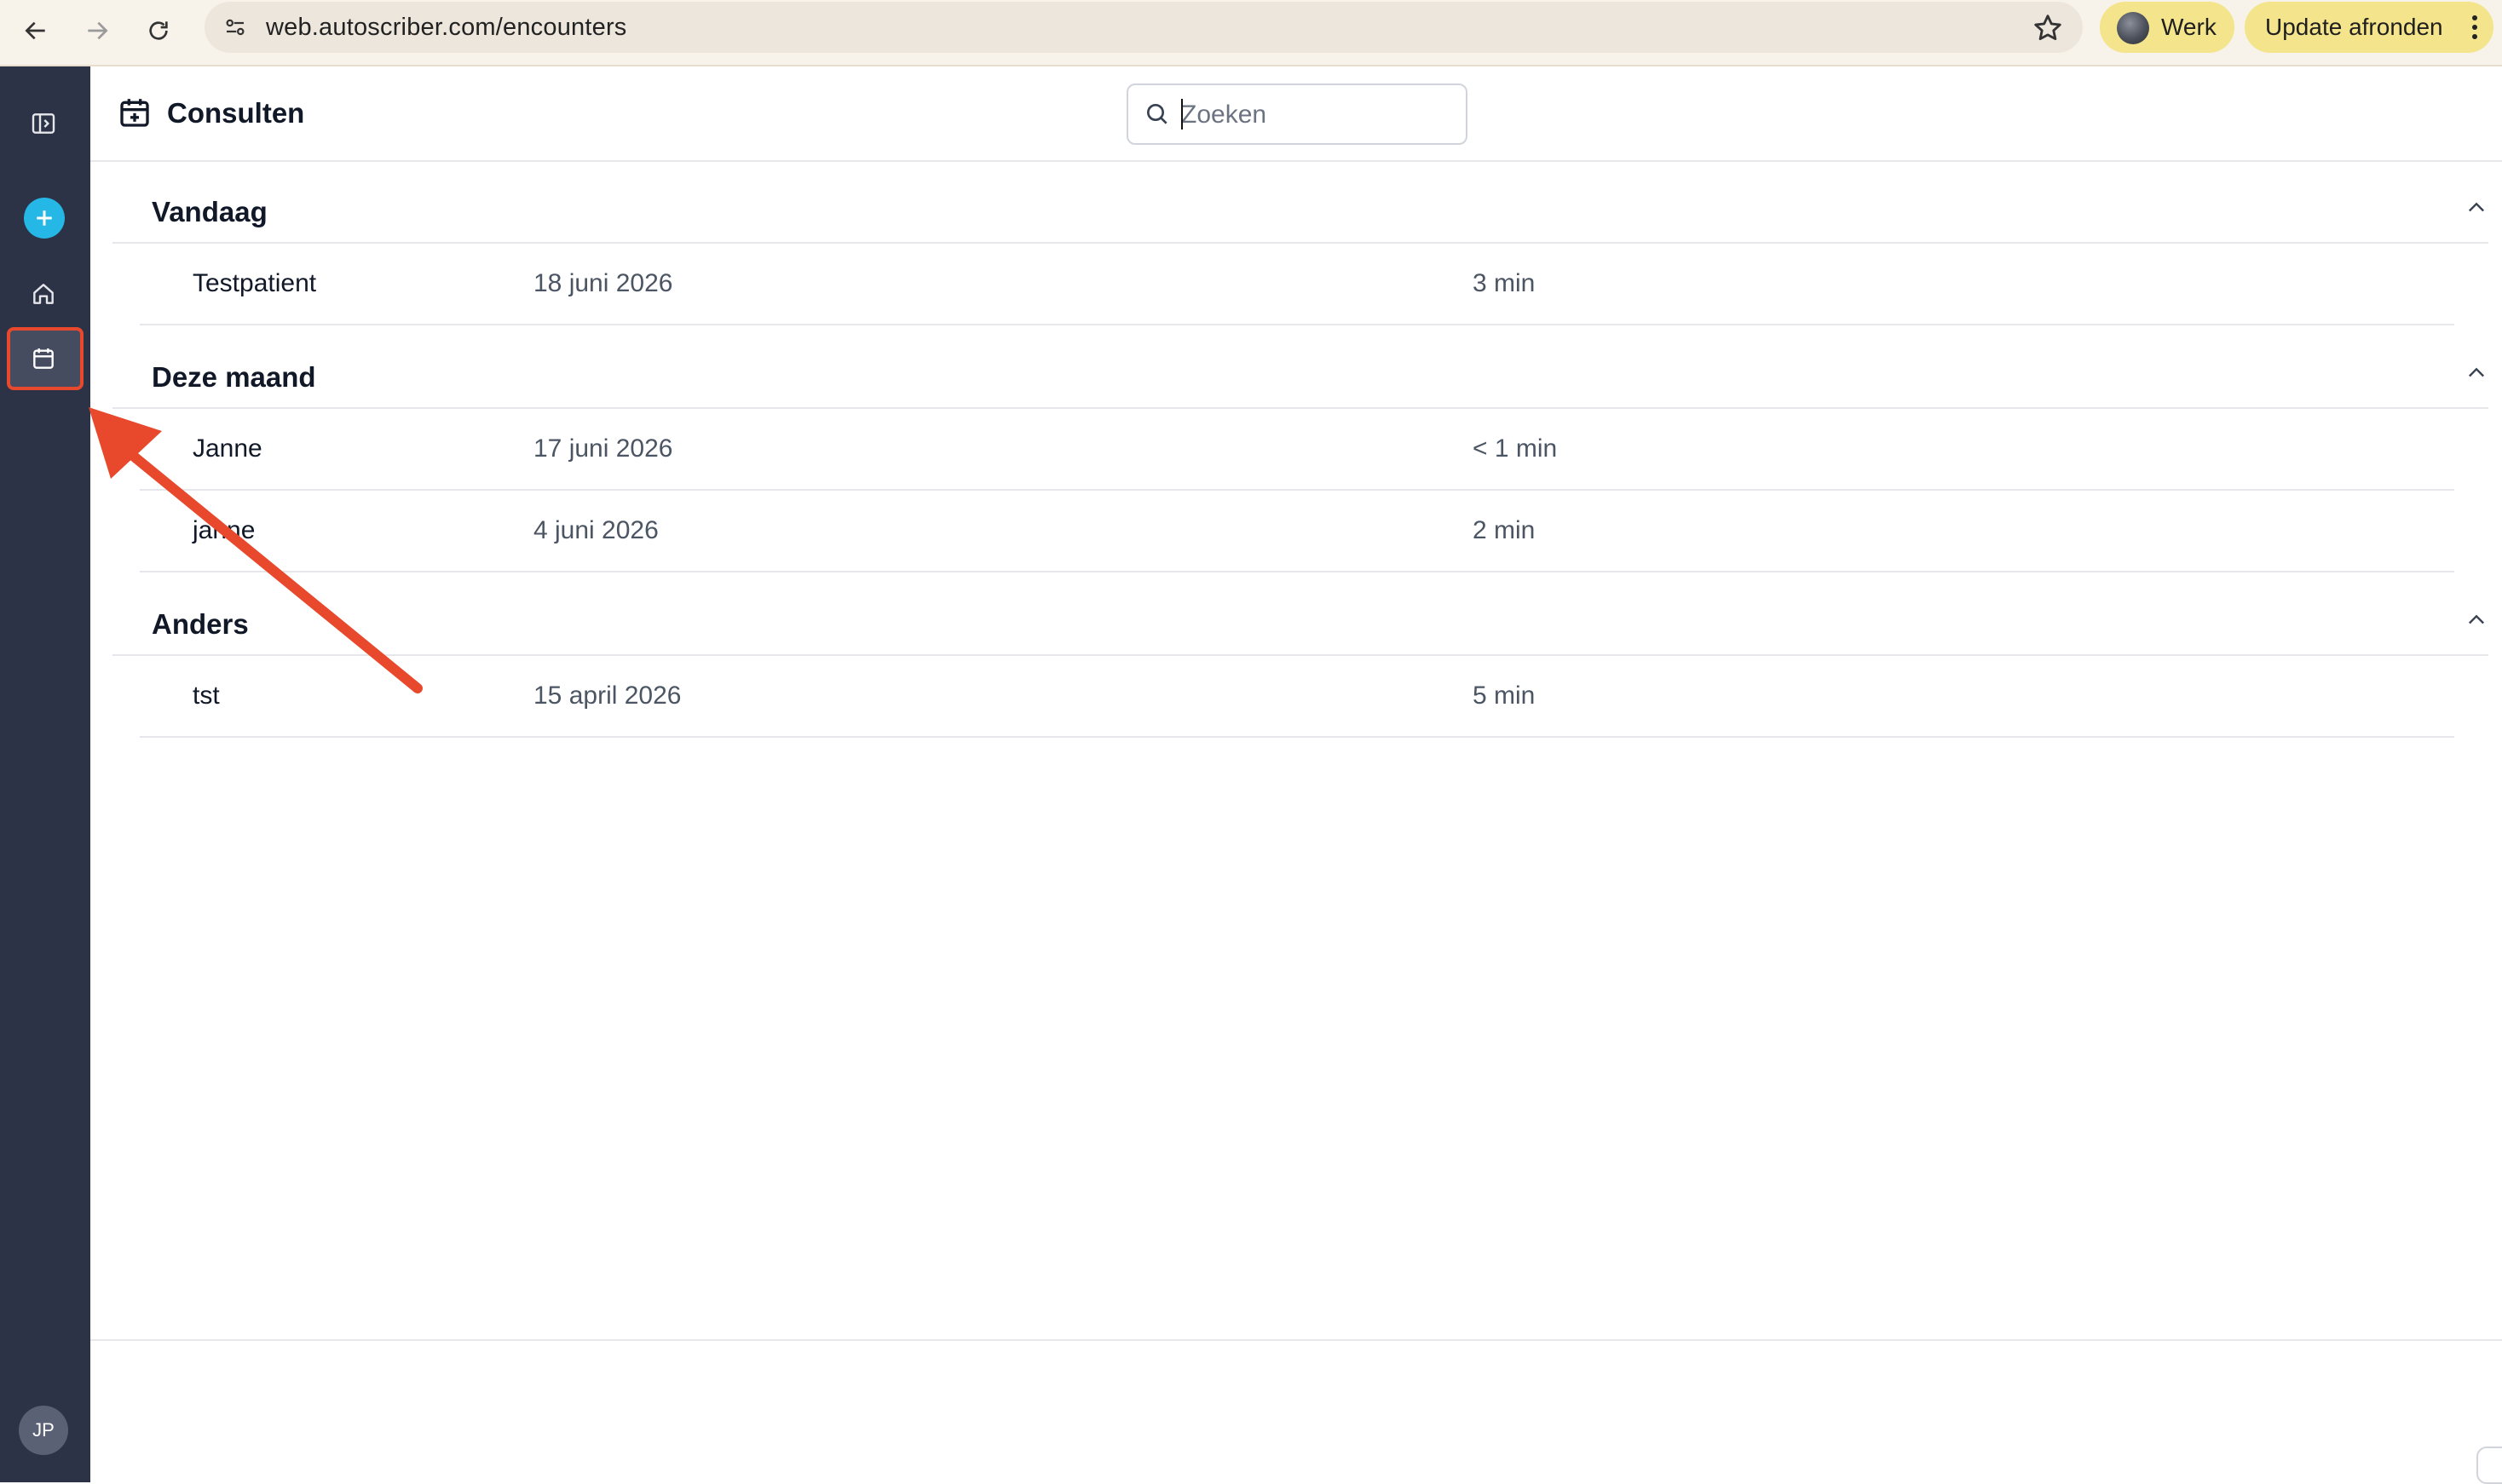 The height and width of the screenshot is (1484, 2502). I want to click on profile-chip: Werk, so click(2167, 27).